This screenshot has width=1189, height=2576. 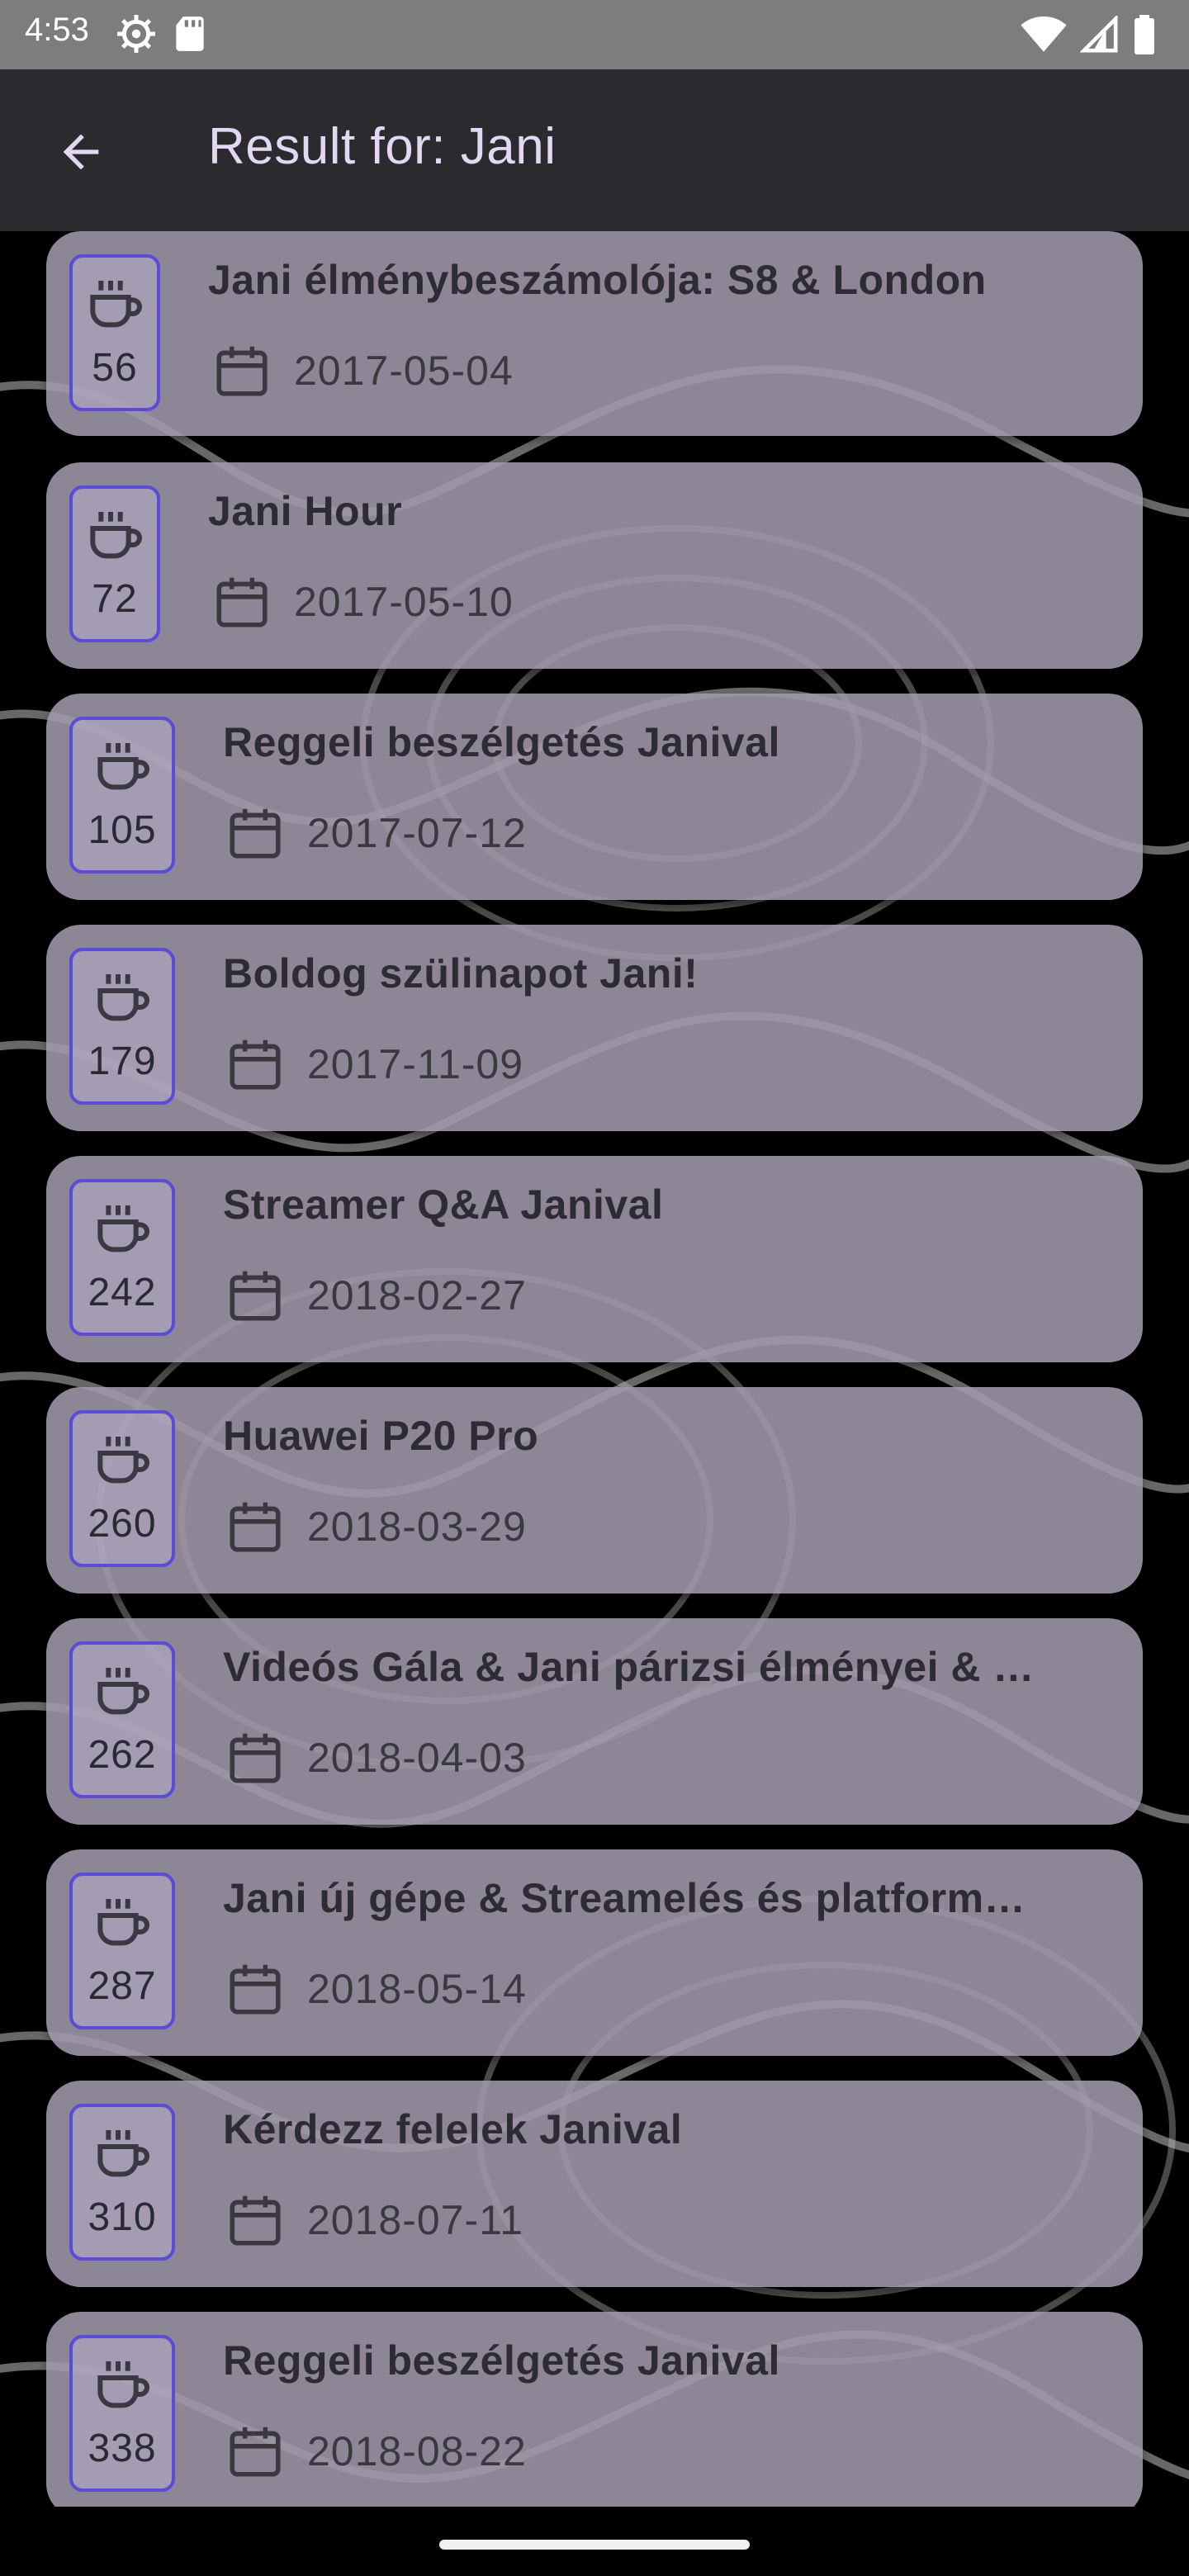 What do you see at coordinates (382, 146) in the screenshot?
I see `page-title: Result for: Jani` at bounding box center [382, 146].